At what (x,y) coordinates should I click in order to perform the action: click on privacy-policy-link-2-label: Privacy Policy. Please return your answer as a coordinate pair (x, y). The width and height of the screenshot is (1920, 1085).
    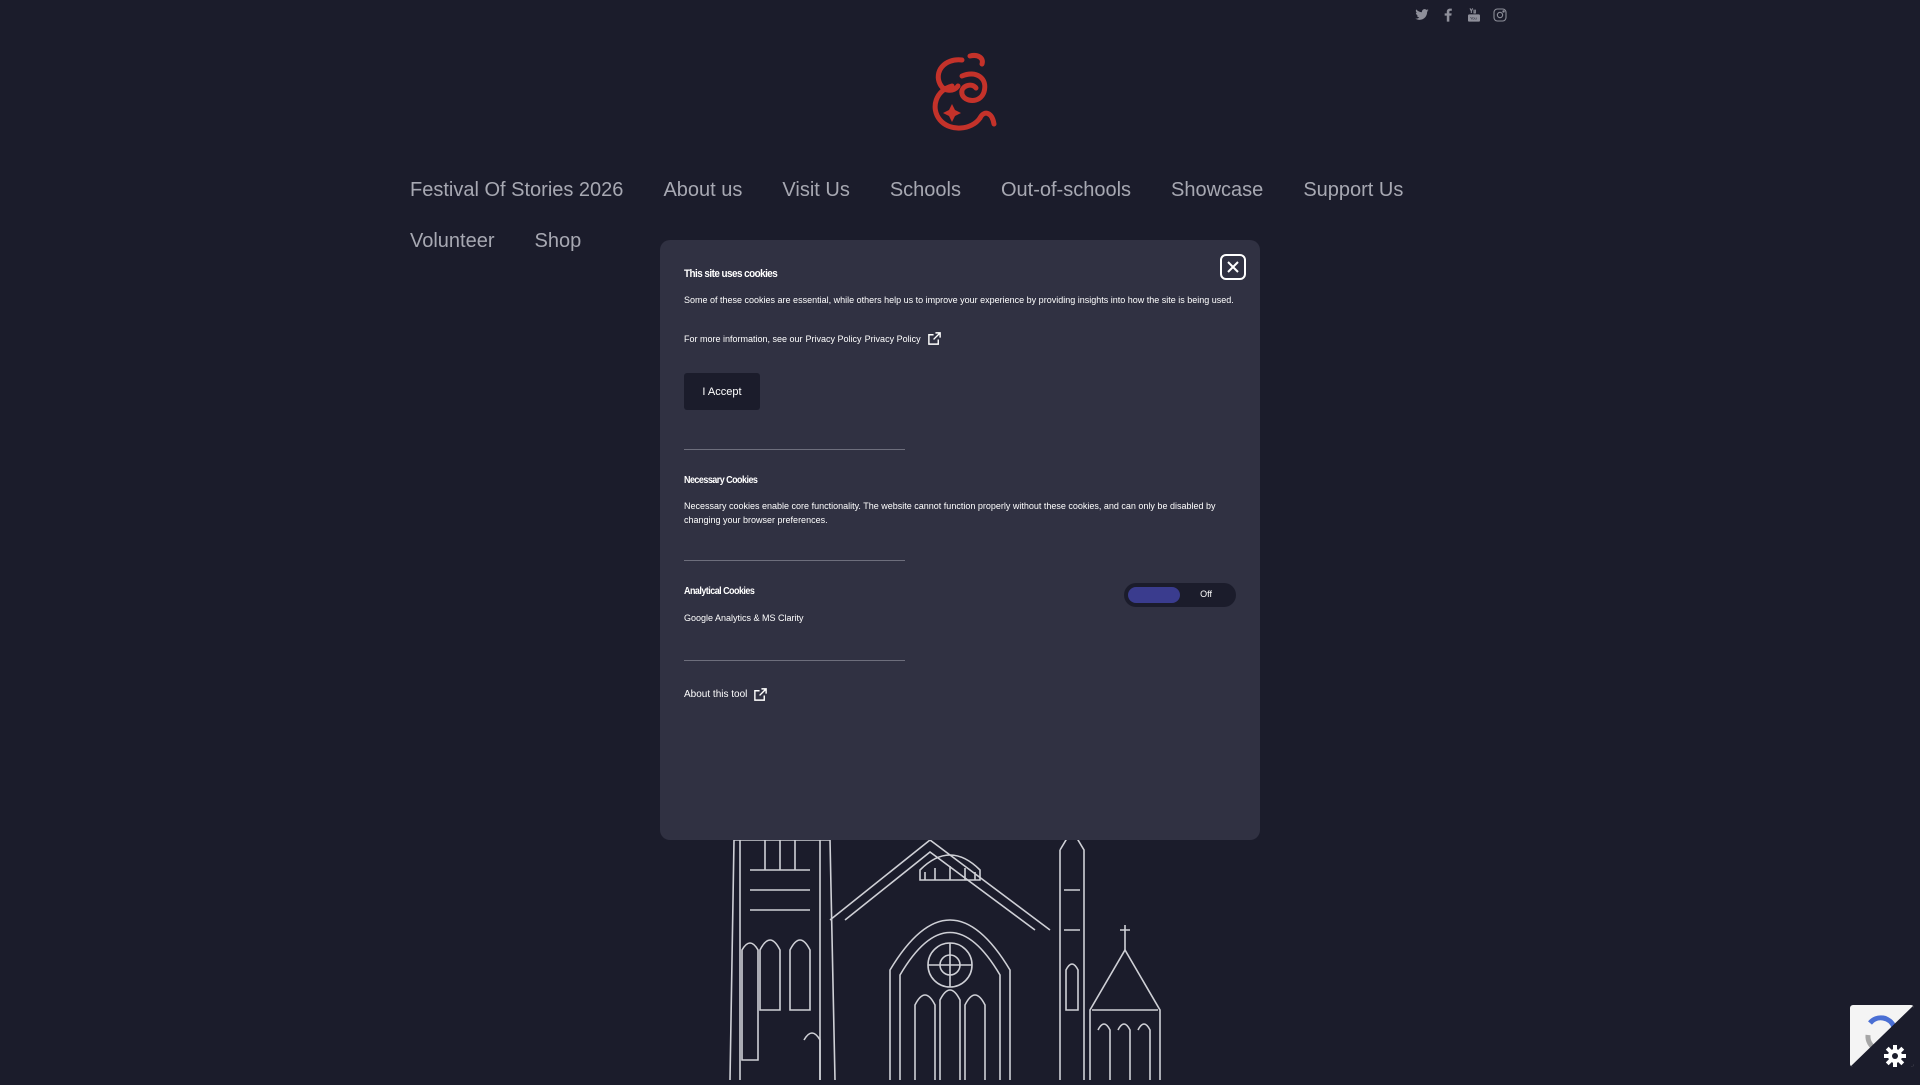
    Looking at the image, I should click on (892, 338).